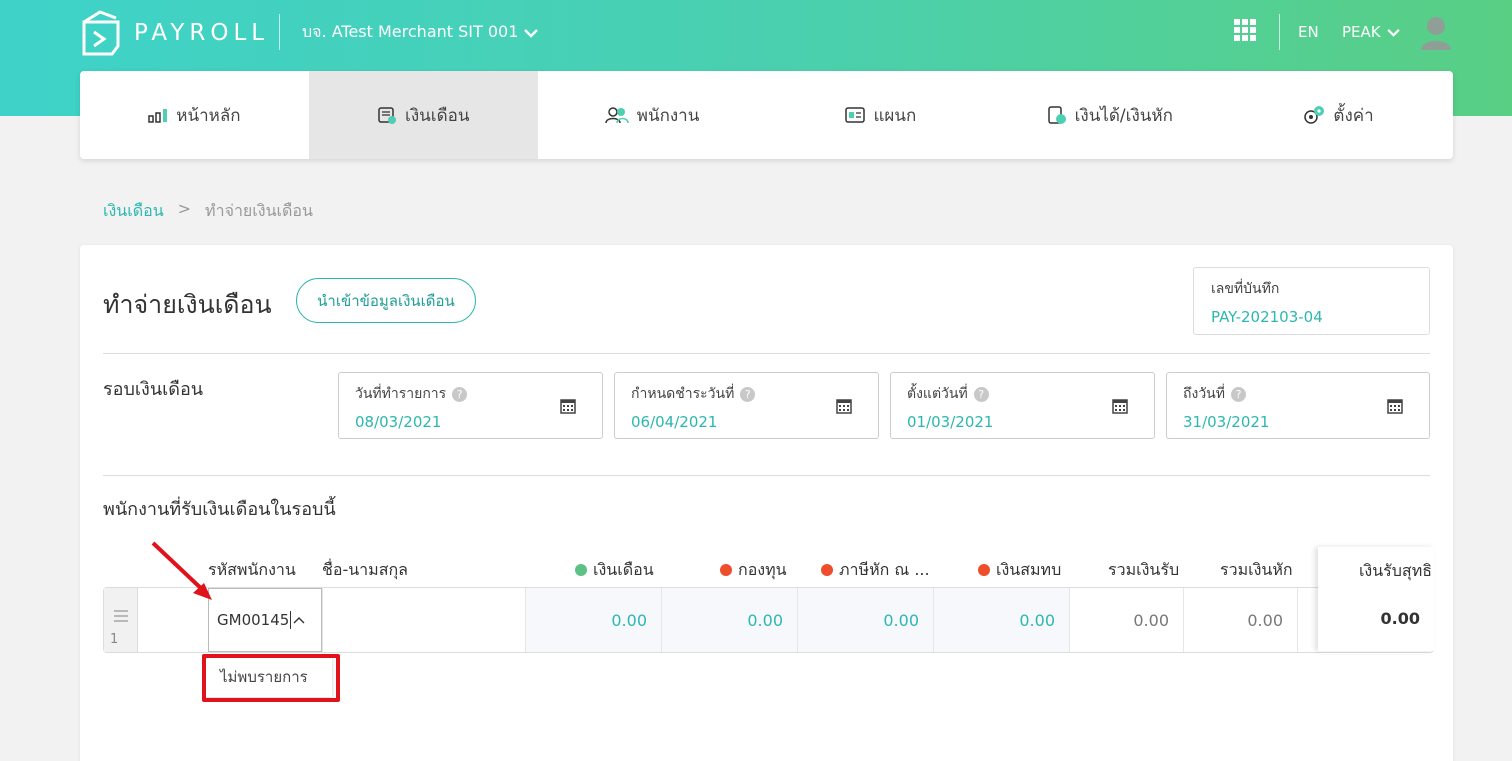 This screenshot has height=761, width=1512. Describe the element at coordinates (1256, 569) in the screenshot. I see `column-header-total-deduct: รวมเงินหัก` at that location.